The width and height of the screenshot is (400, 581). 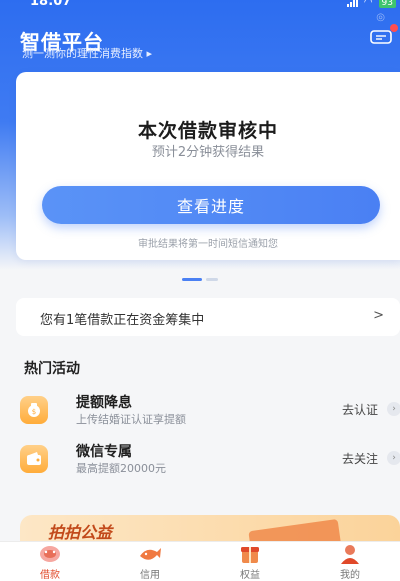 I want to click on bottom-tab-bar: 借款 信用 权益 我的, so click(x=200, y=561).